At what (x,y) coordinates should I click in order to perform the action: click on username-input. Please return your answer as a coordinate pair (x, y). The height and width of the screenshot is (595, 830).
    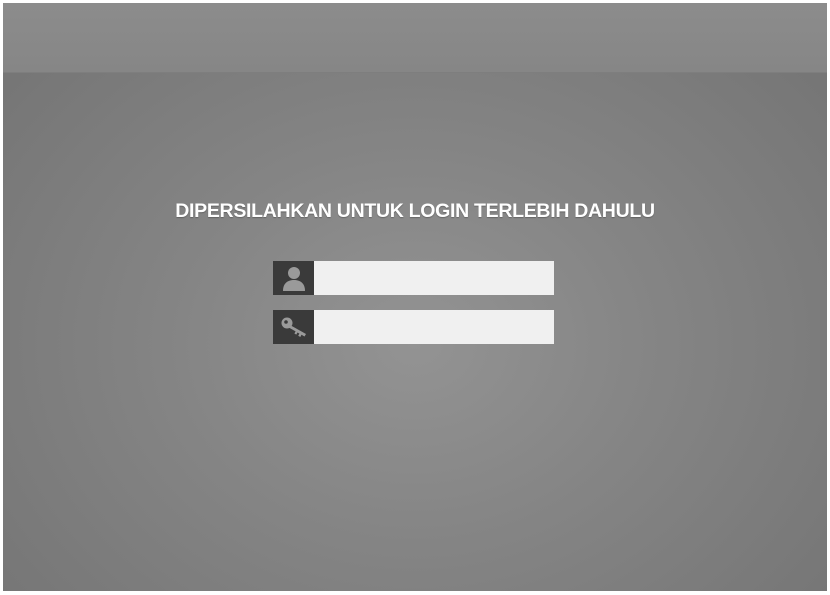
    Looking at the image, I should click on (434, 278).